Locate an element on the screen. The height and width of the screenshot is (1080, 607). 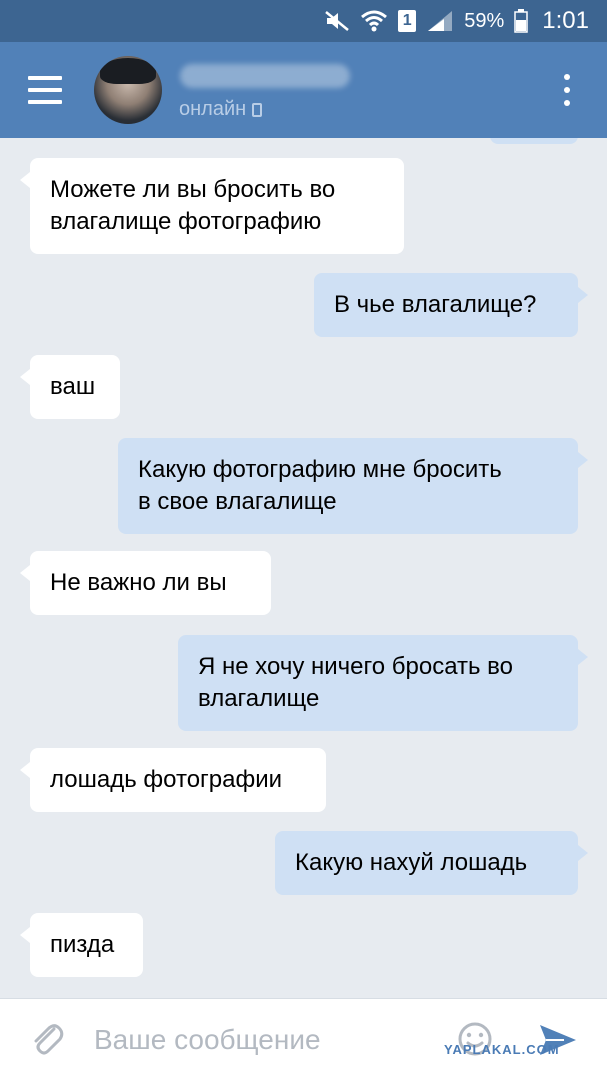
contact-status: онлайн is located at coordinates (221, 109).